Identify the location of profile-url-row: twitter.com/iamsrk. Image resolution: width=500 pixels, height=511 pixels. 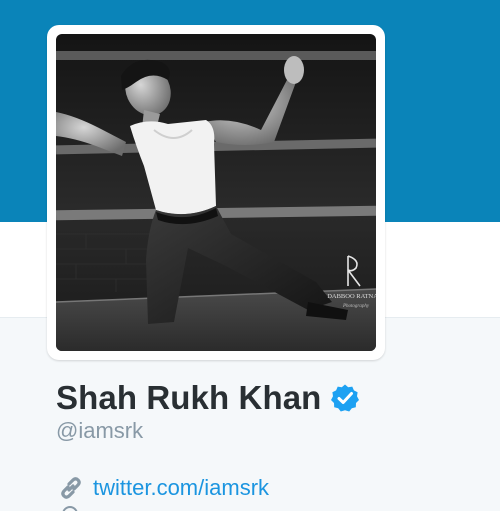
(163, 488).